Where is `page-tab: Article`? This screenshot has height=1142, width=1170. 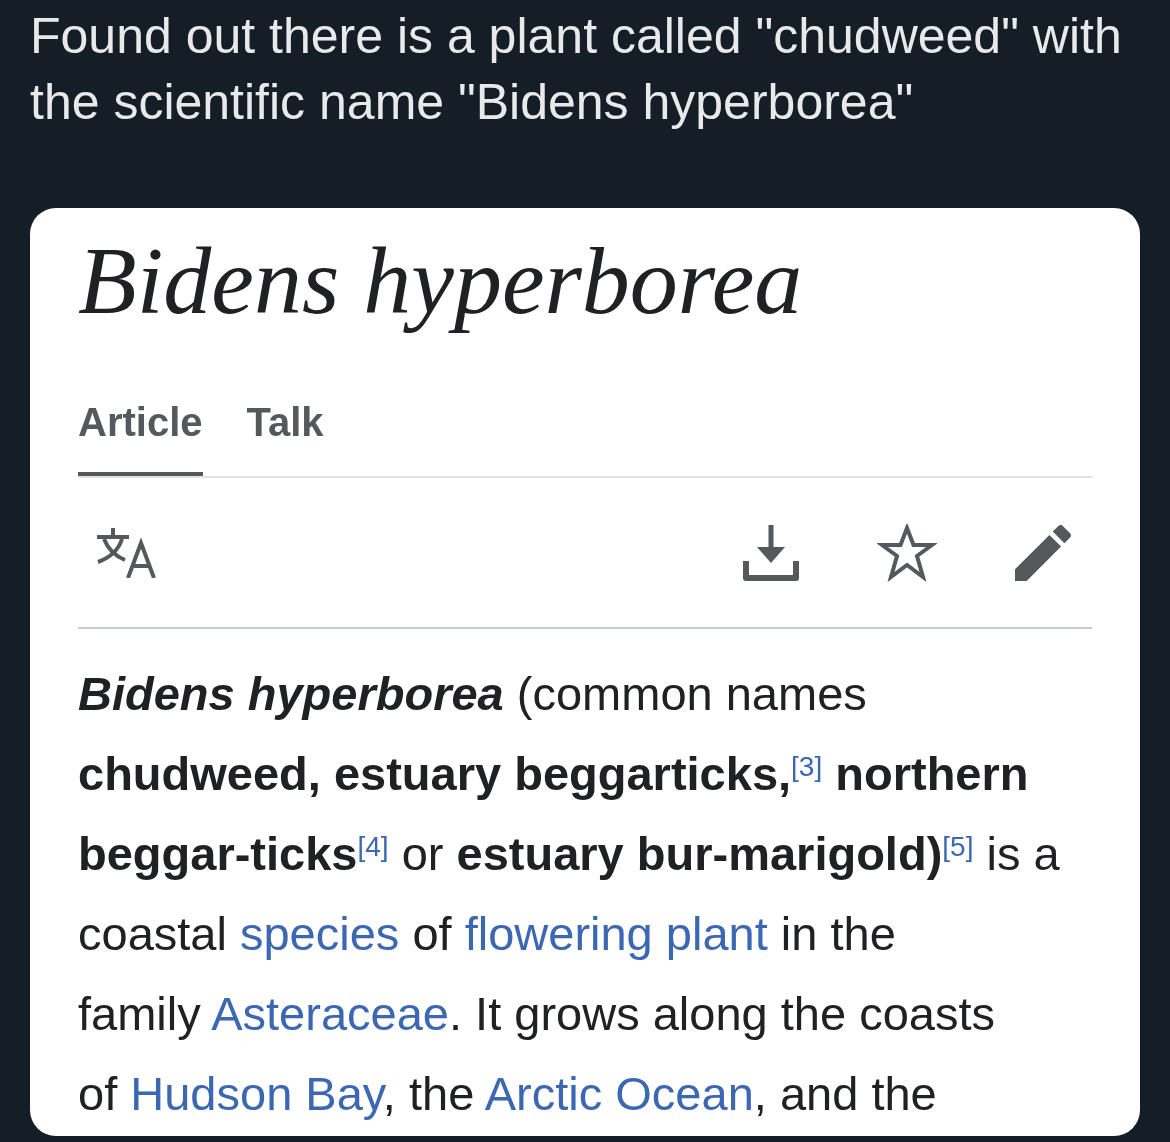 page-tab: Article is located at coordinates (140, 439).